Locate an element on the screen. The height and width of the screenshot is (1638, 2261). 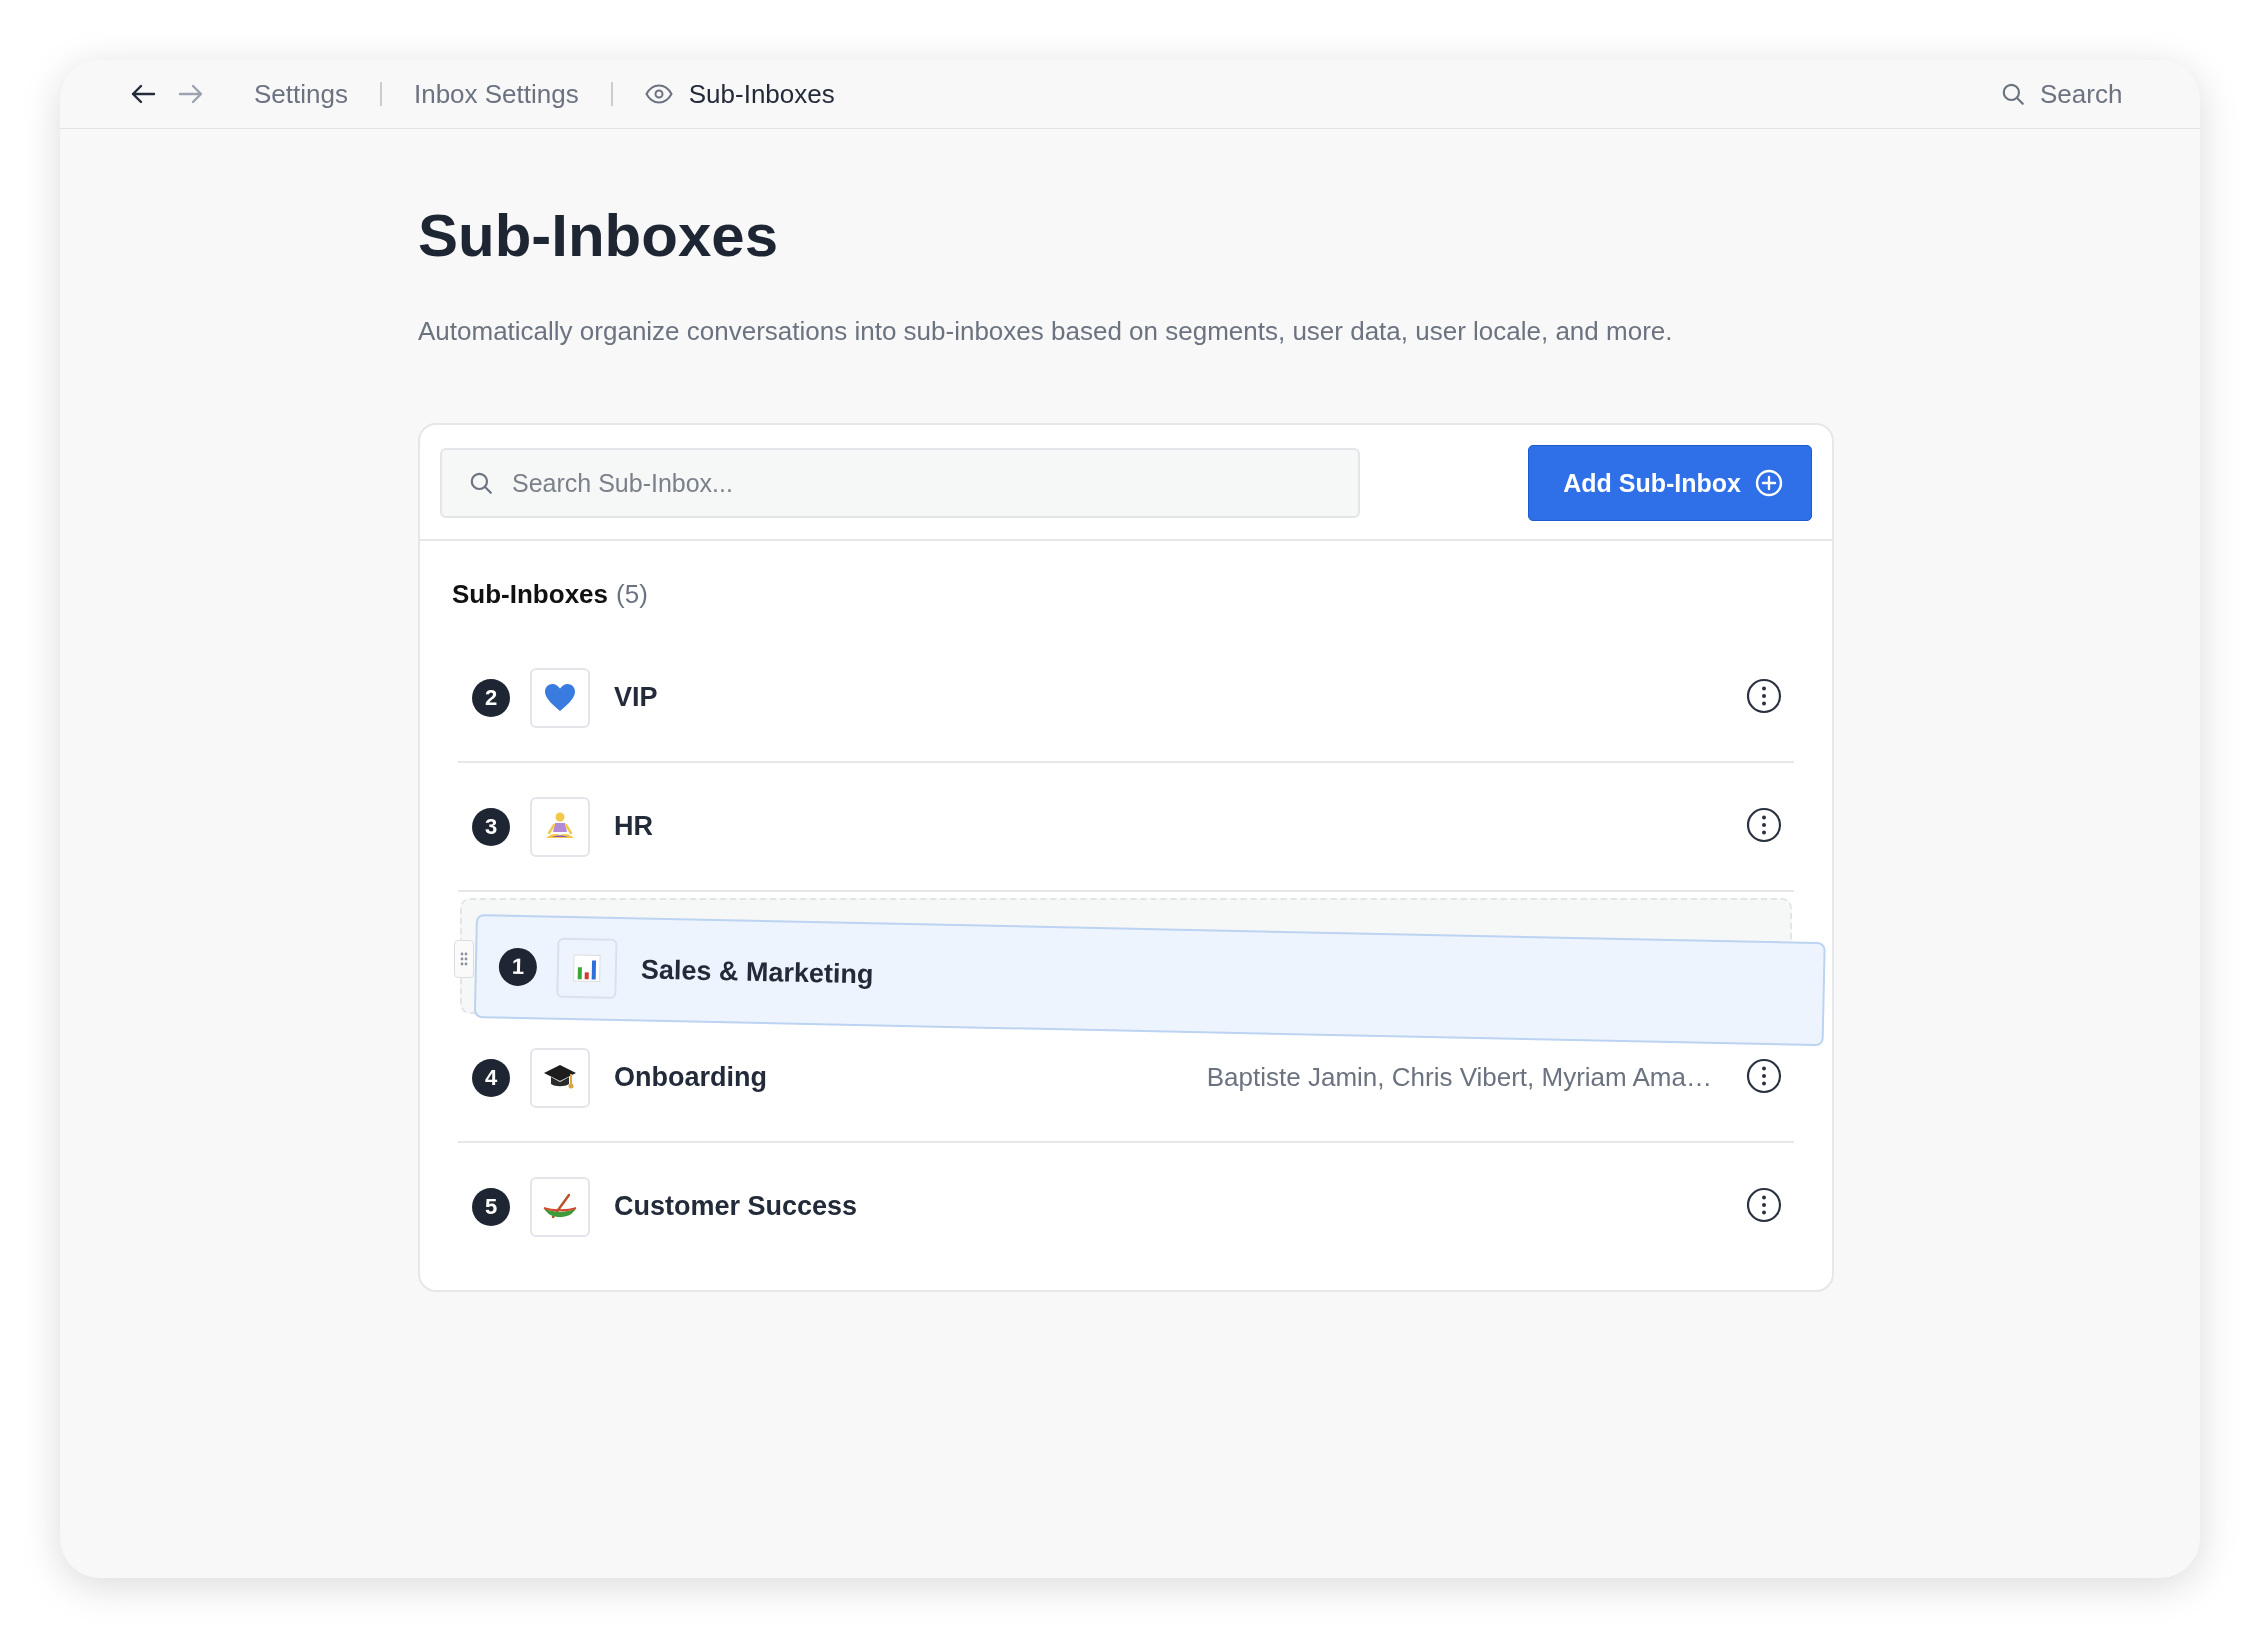
plus-circle-icon is located at coordinates (1769, 483).